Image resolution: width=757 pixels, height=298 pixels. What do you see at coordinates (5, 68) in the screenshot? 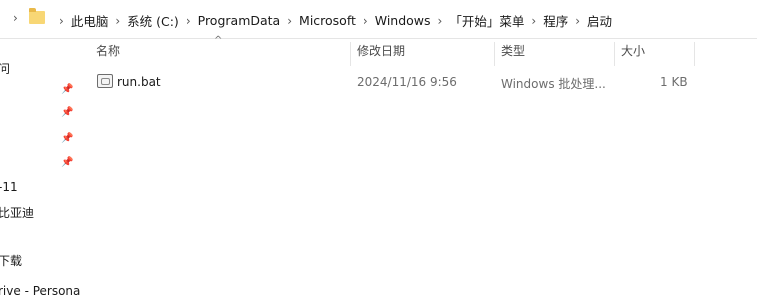
I see `nav-item: 问` at bounding box center [5, 68].